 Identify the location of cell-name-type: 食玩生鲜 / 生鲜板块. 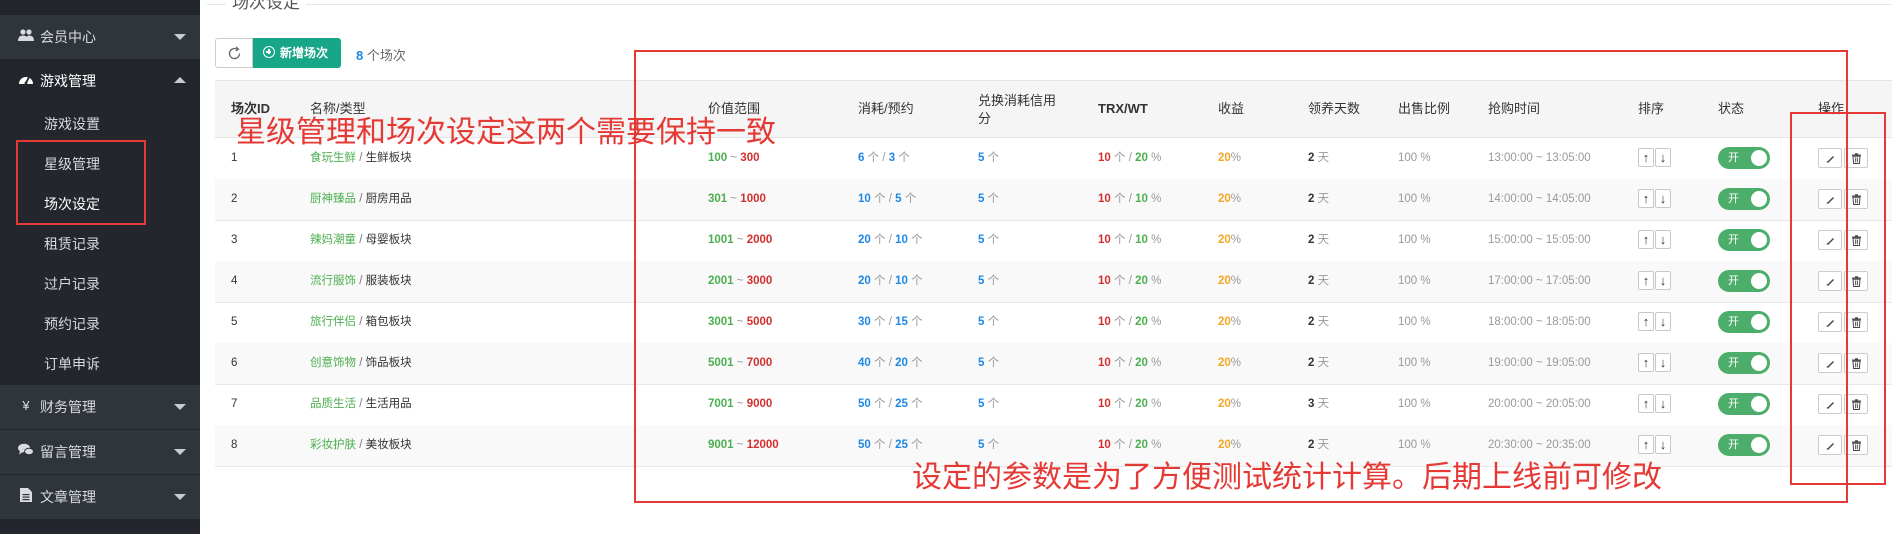
(361, 158).